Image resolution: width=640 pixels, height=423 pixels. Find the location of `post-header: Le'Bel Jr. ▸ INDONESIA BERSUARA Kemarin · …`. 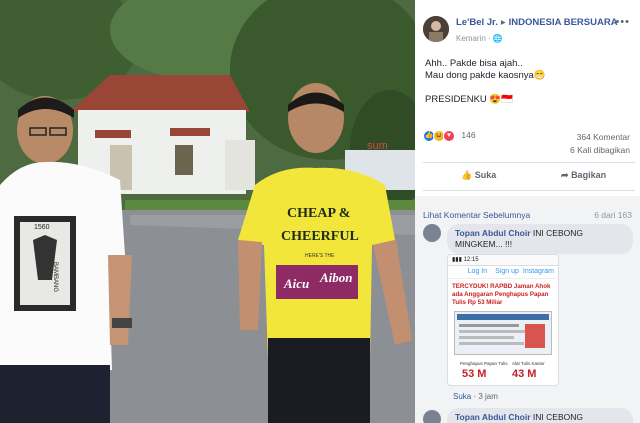

post-header: Le'Bel Jr. ▸ INDONESIA BERSUARA Kemarin · … is located at coordinates (530, 31).